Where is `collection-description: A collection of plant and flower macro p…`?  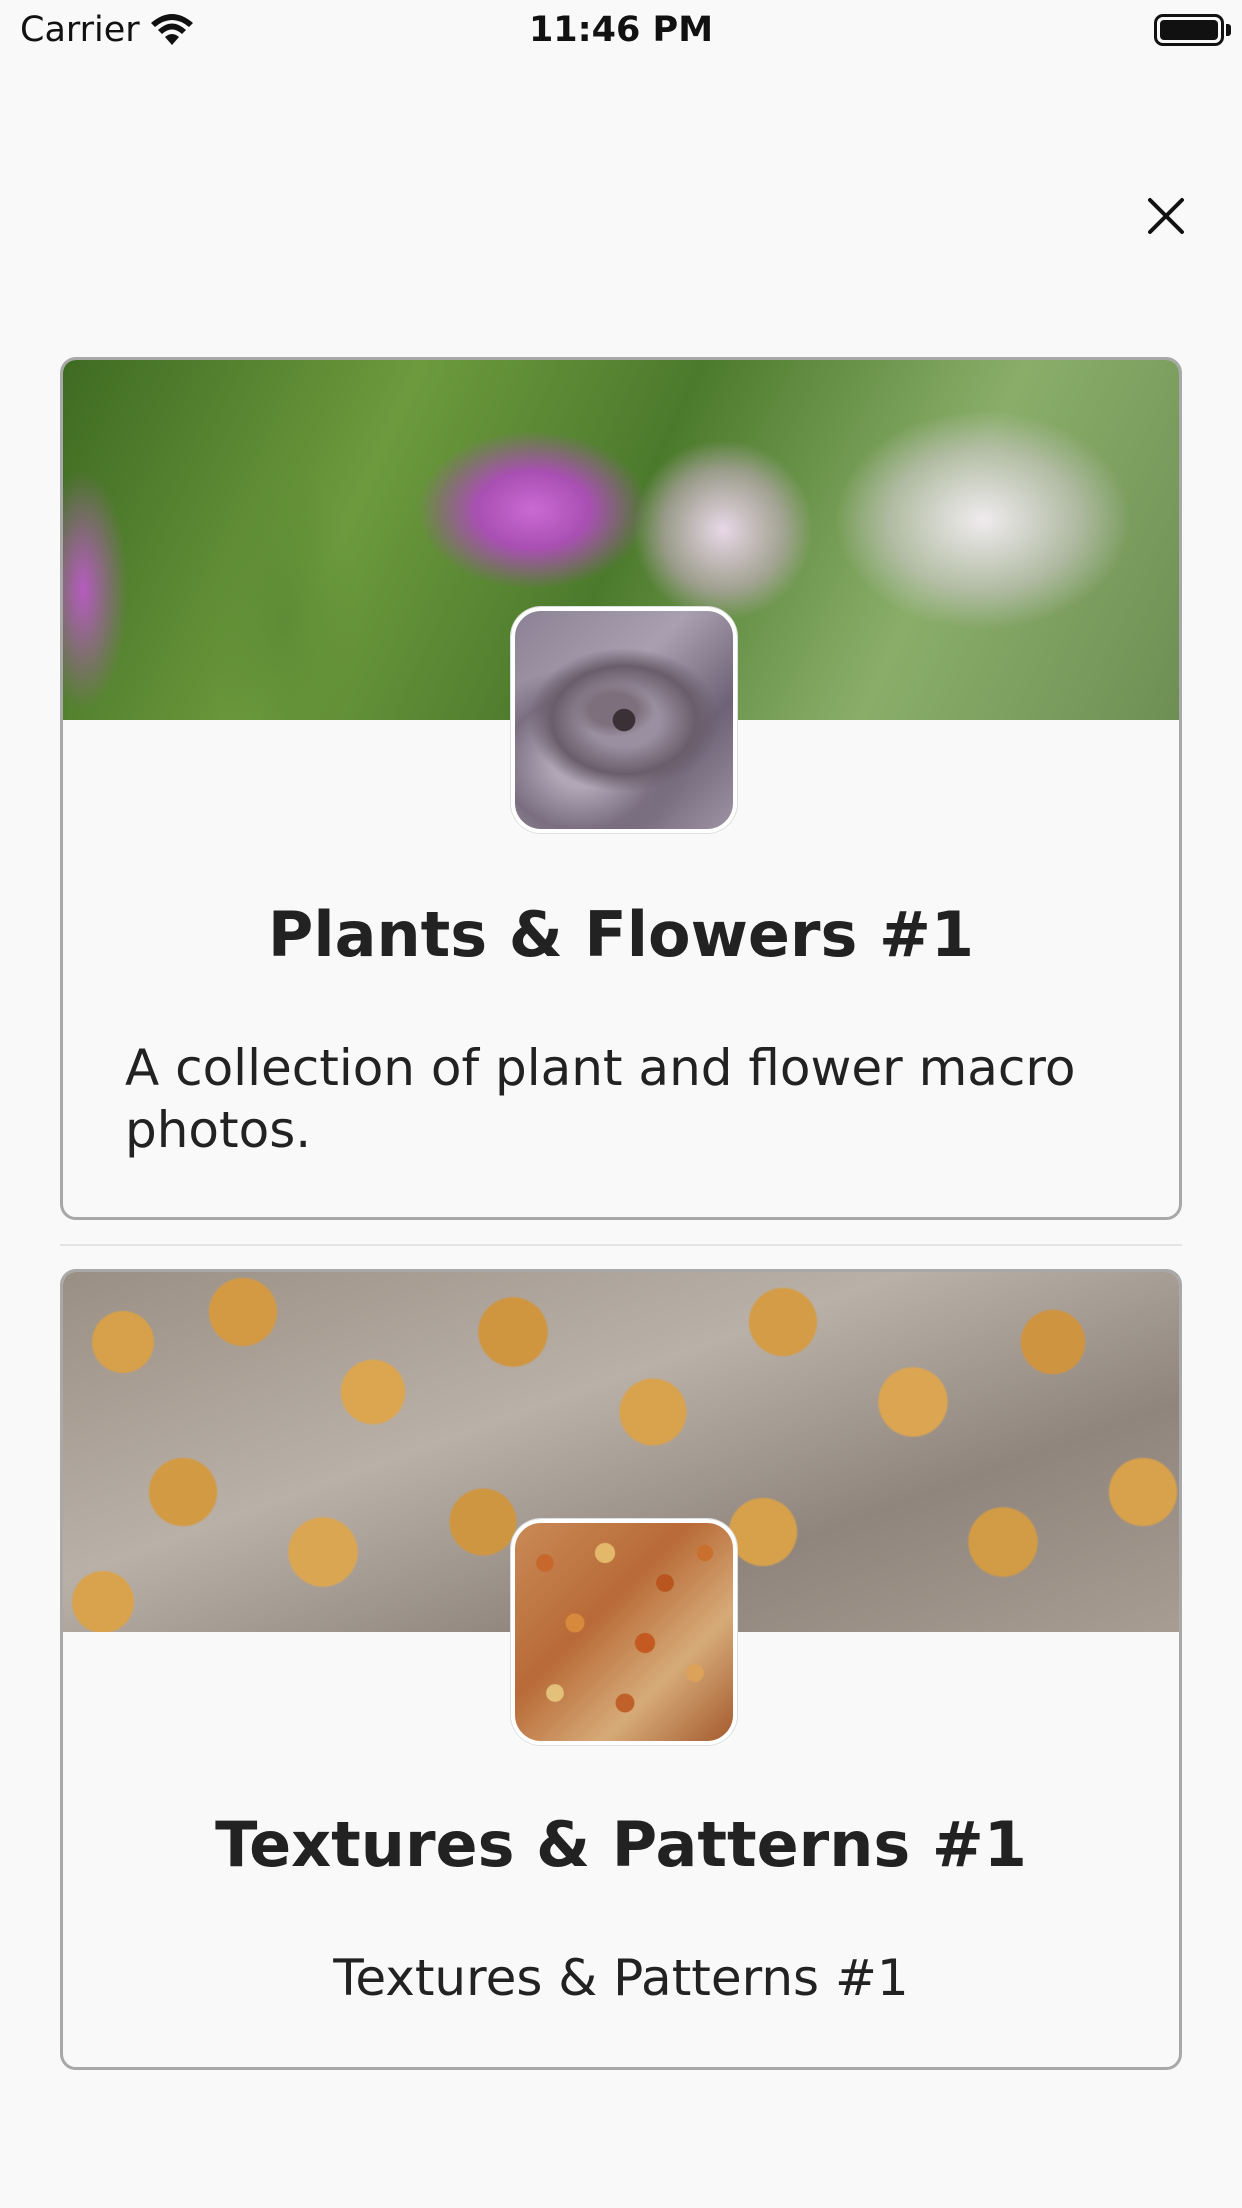
collection-description: A collection of plant and flower macro p… is located at coordinates (600, 1099).